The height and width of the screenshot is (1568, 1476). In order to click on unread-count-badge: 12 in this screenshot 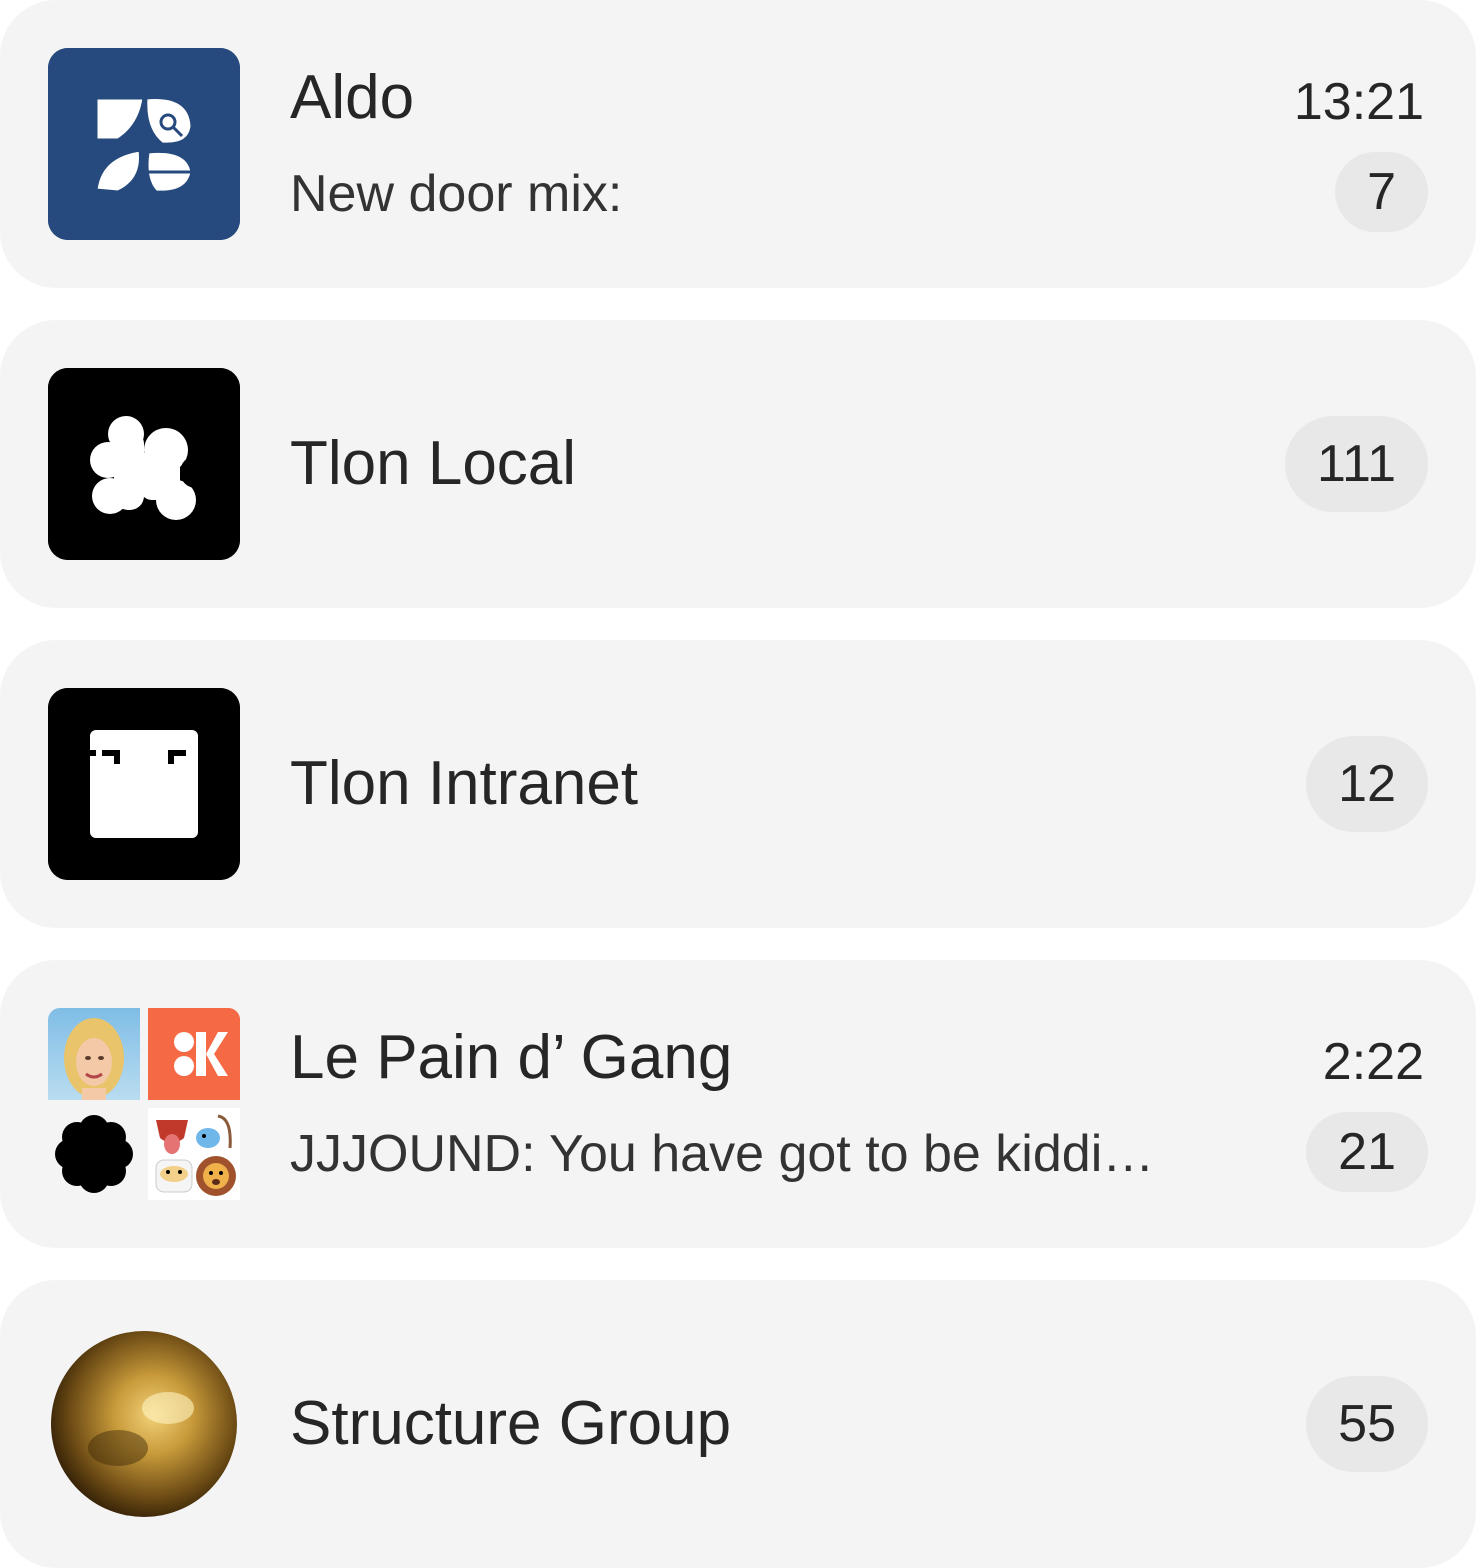, I will do `click(1367, 784)`.